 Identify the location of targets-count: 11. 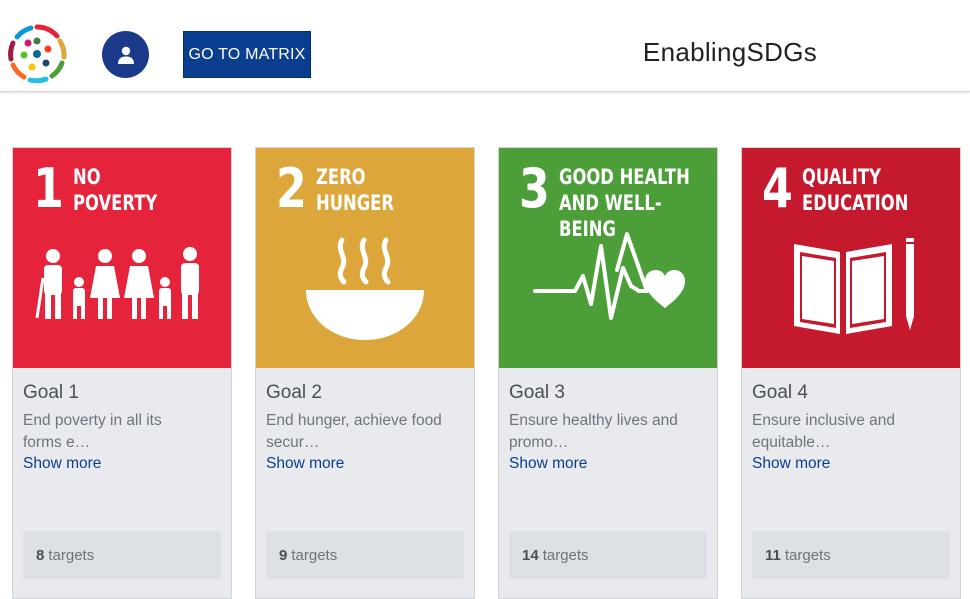
(773, 555).